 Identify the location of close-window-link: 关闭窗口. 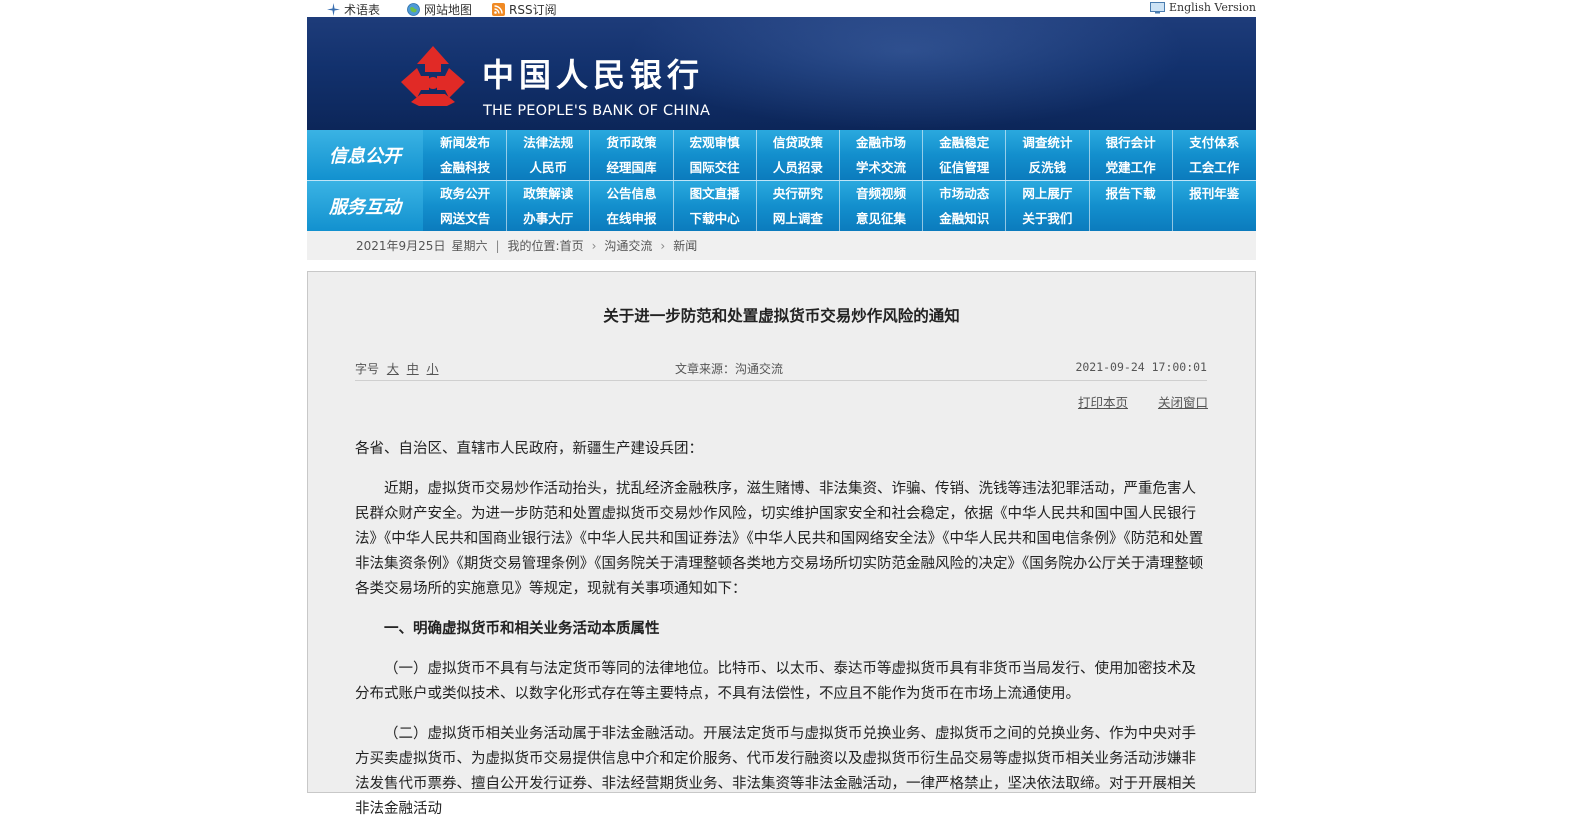
(1183, 402).